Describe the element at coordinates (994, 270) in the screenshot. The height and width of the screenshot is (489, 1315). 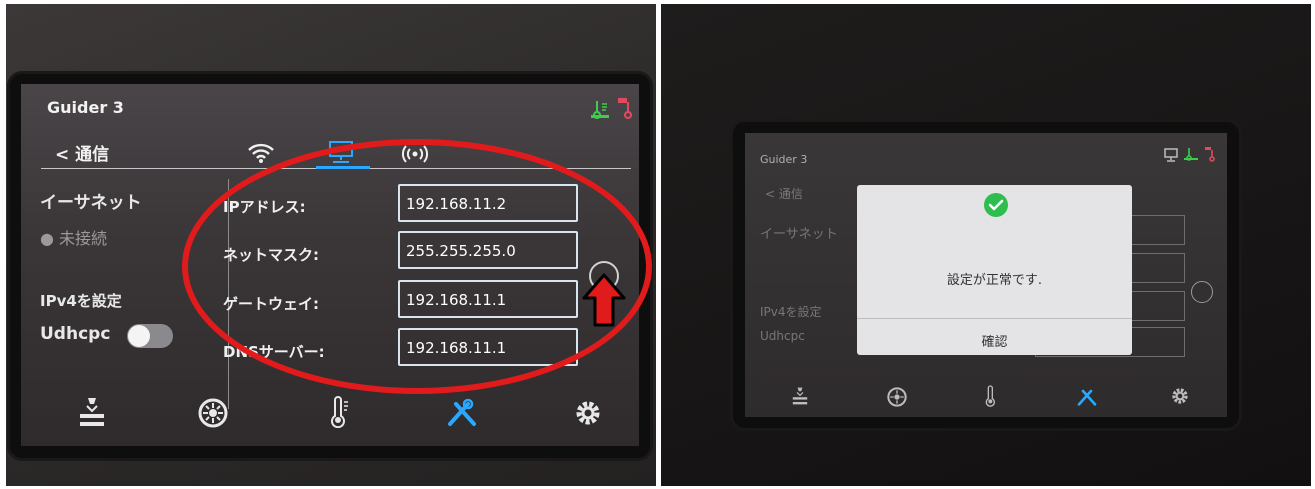
I see `success-dialog: 設定が正常です. 確認` at that location.